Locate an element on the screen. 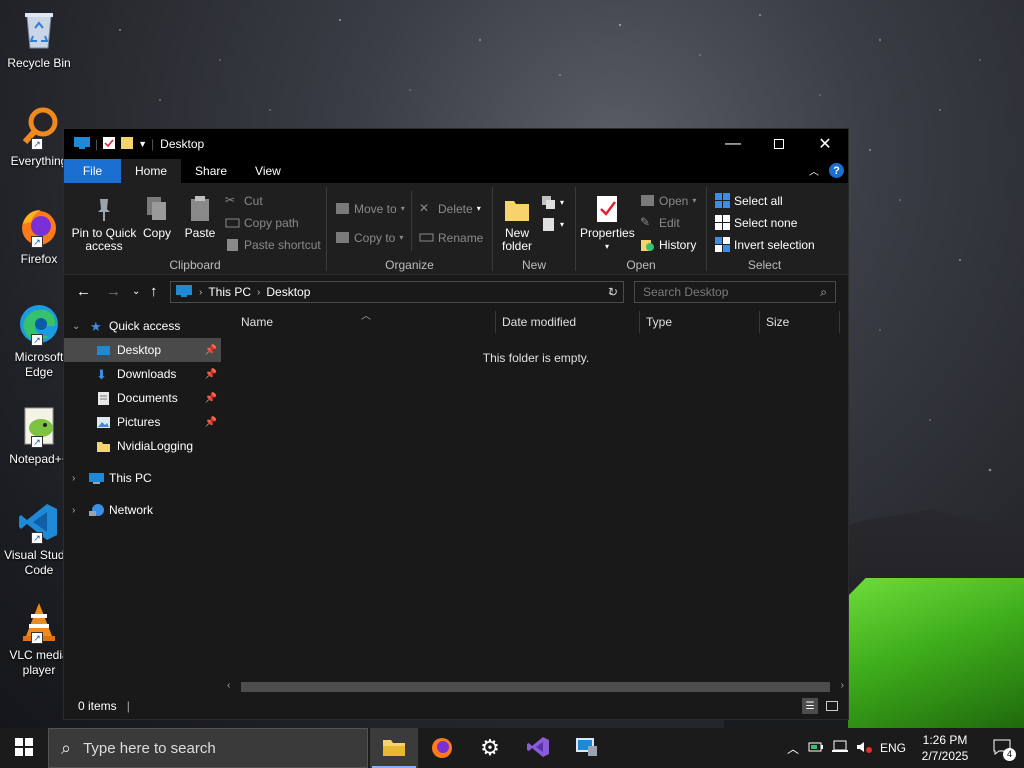 The image size is (1024, 768). refresh-icon: ↻ is located at coordinates (613, 292).